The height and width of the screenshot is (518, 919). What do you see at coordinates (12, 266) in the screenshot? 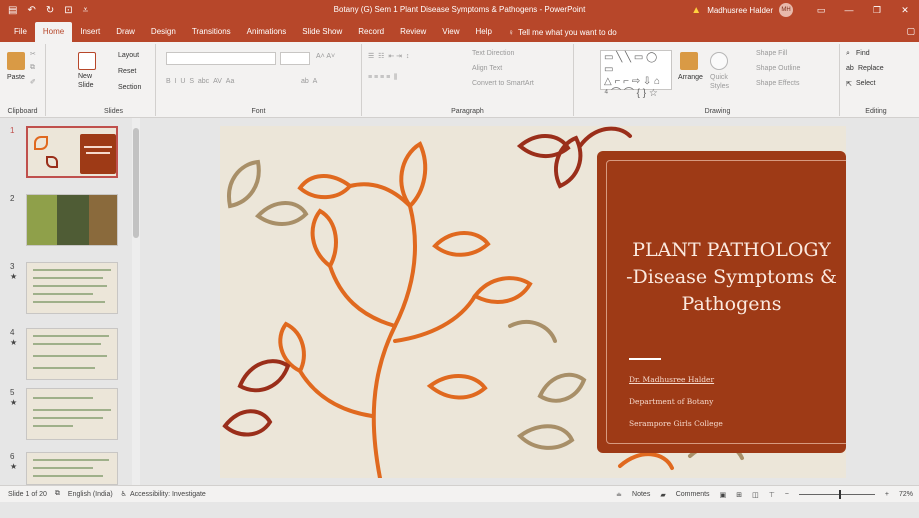
I see `thumbnail-number: 3` at bounding box center [12, 266].